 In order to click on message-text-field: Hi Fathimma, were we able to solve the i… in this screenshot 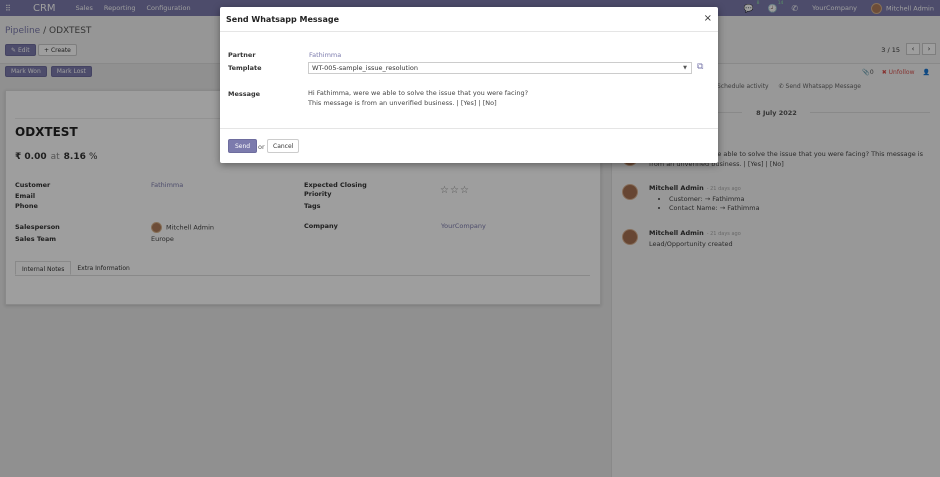, I will do `click(500, 98)`.